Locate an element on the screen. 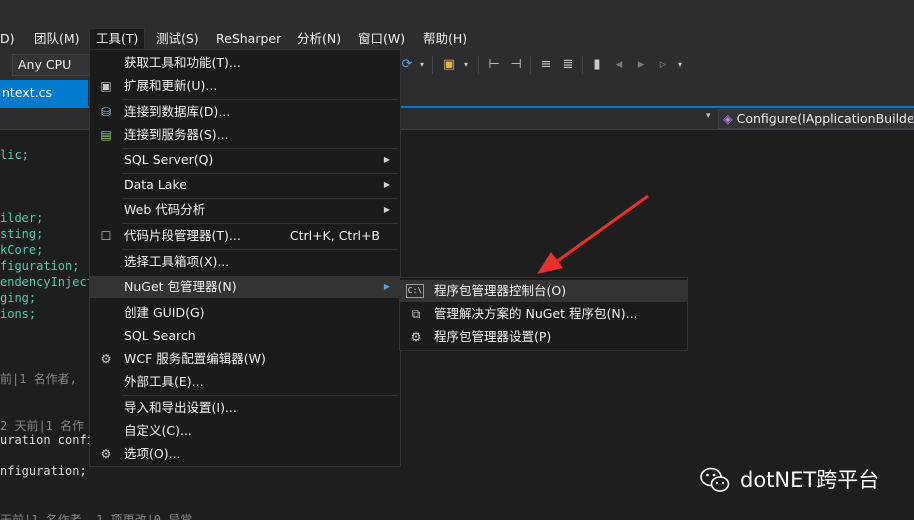 Image resolution: width=914 pixels, height=520 pixels. code-line: lic; is located at coordinates (14, 155).